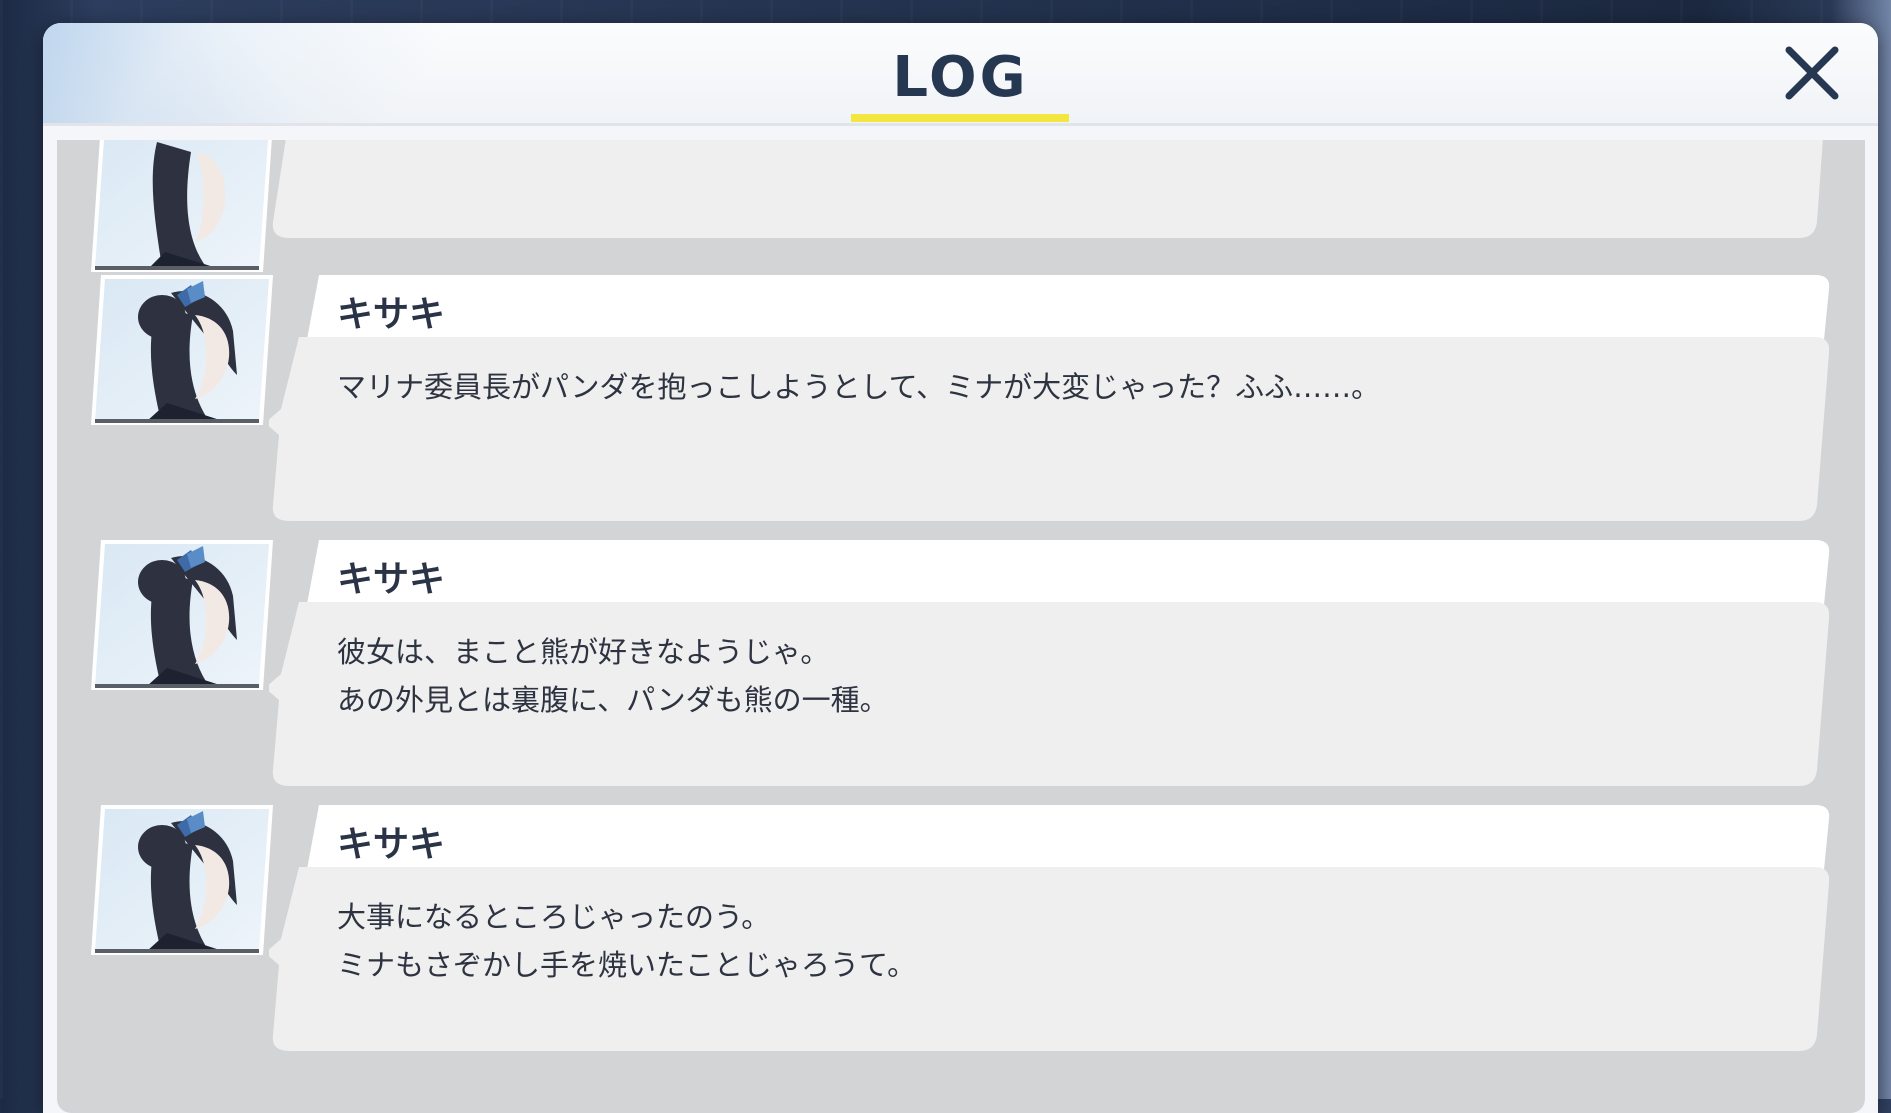 The height and width of the screenshot is (1113, 1891). I want to click on close-button, so click(1812, 73).